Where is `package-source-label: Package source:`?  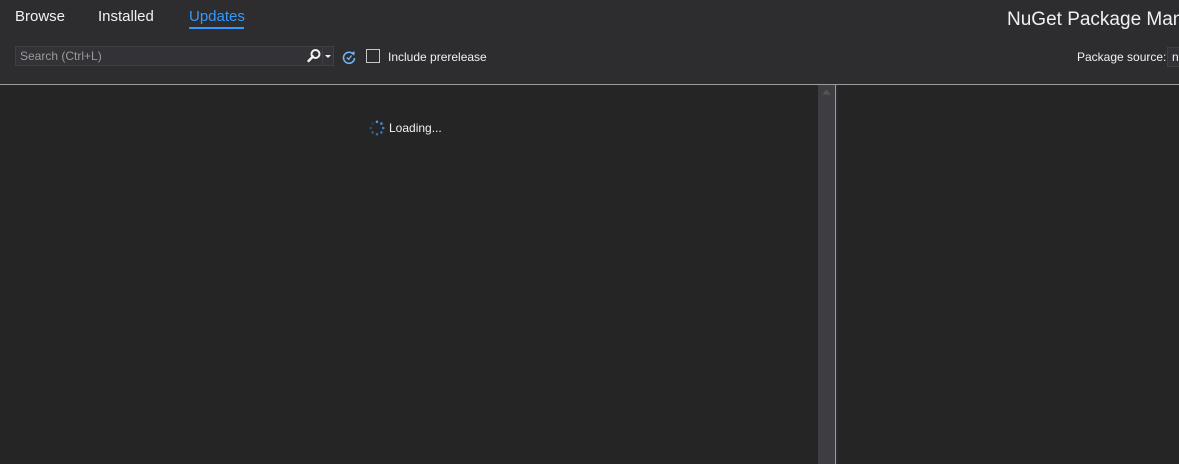
package-source-label: Package source: is located at coordinates (1122, 57).